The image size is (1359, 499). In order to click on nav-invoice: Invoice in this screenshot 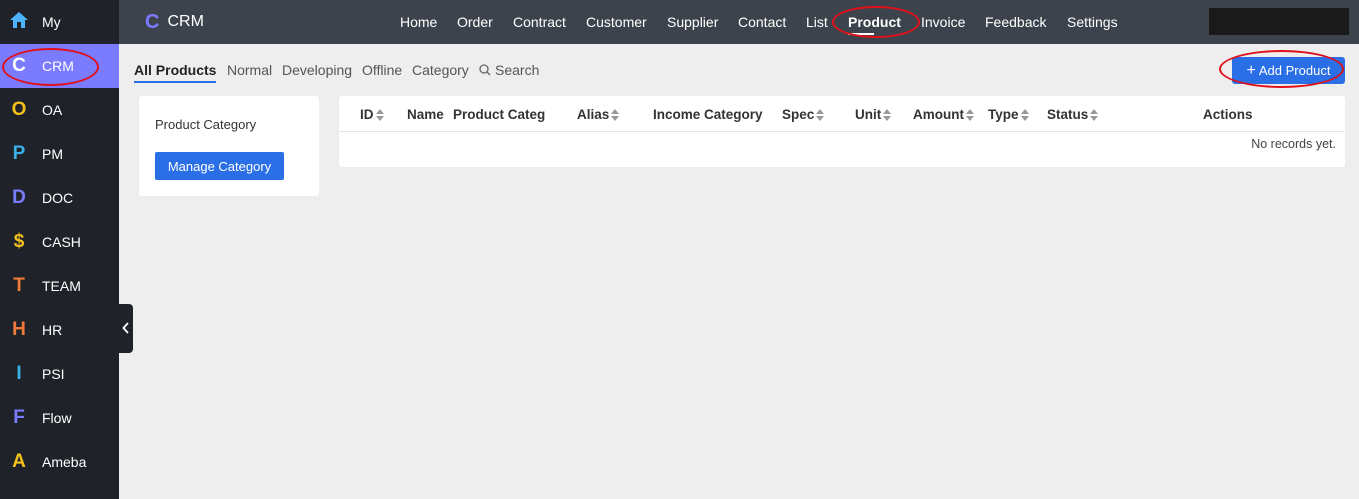, I will do `click(943, 22)`.